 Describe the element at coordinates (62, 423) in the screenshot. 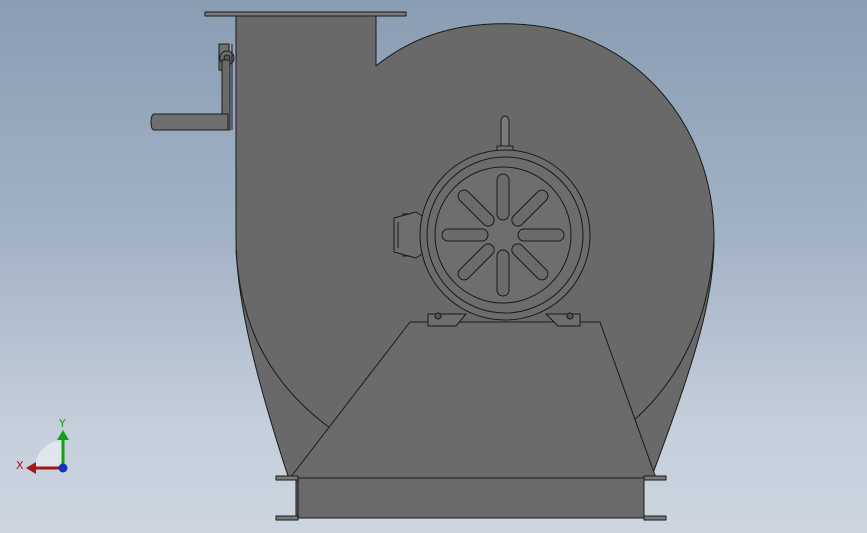

I see `triad-y-label: Y` at that location.